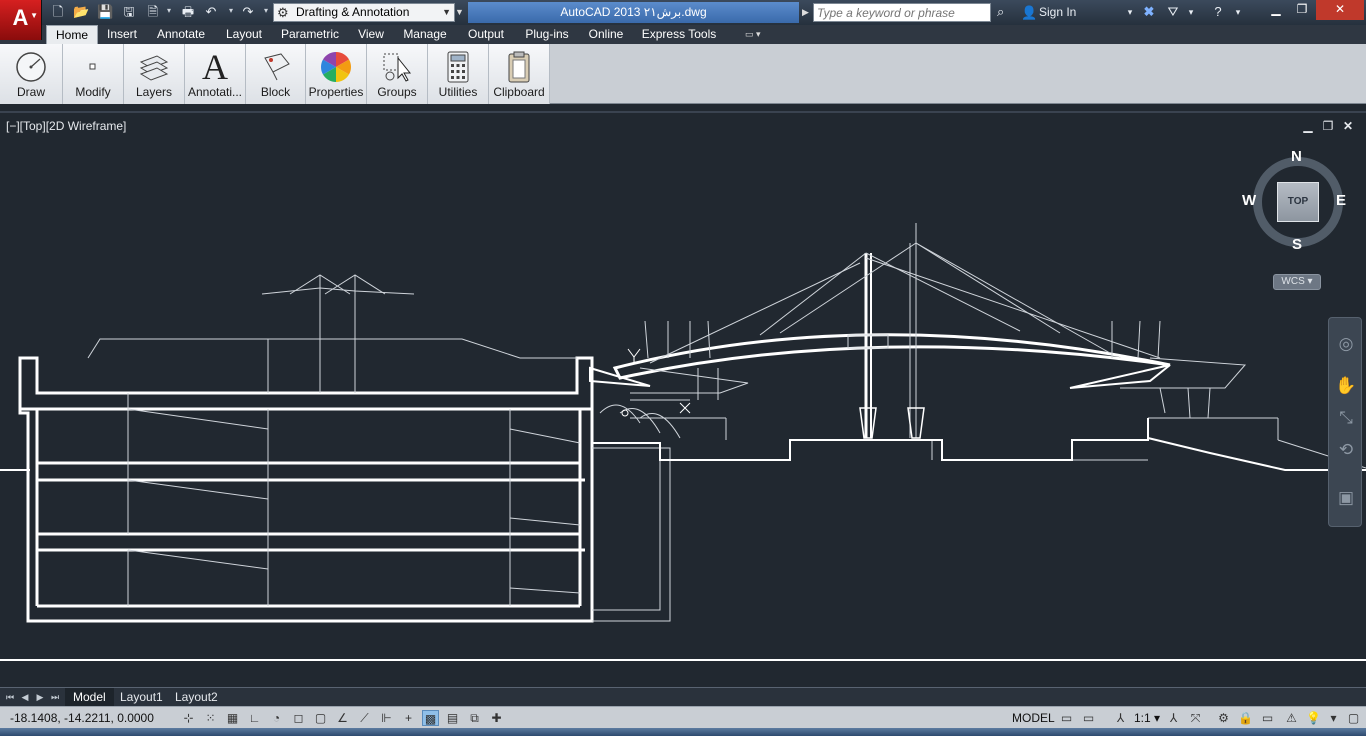  Describe the element at coordinates (320, 718) in the screenshot. I see `3d-object-snap-icon: ▢` at that location.